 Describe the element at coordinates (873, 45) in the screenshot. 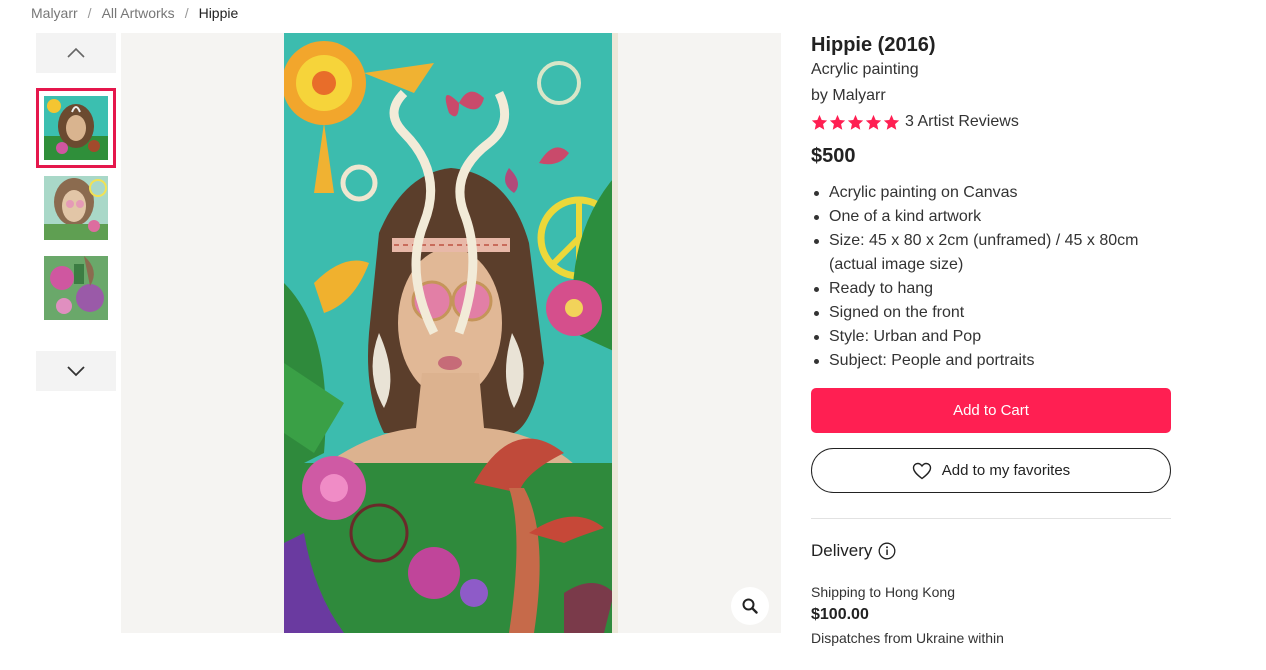

I see `artwork-title: Hippie (2016)` at that location.